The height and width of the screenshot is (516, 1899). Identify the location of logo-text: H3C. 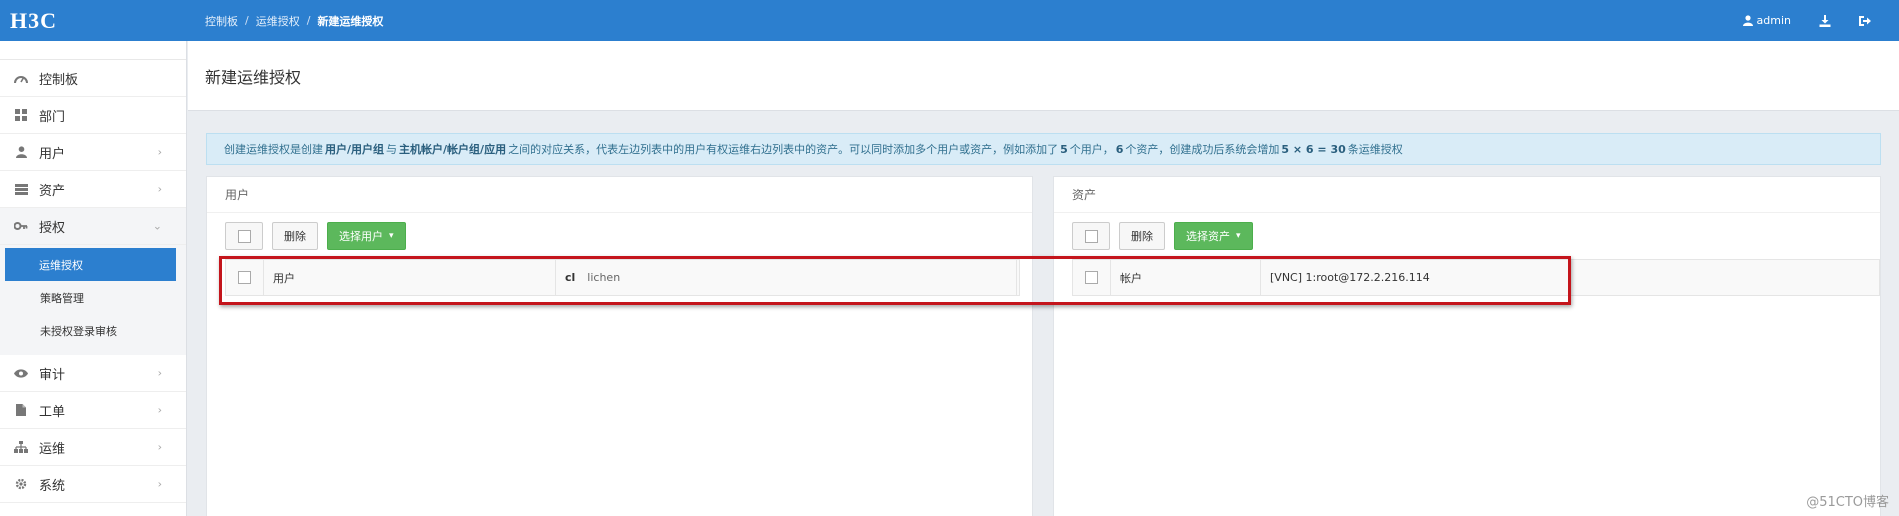
(33, 20).